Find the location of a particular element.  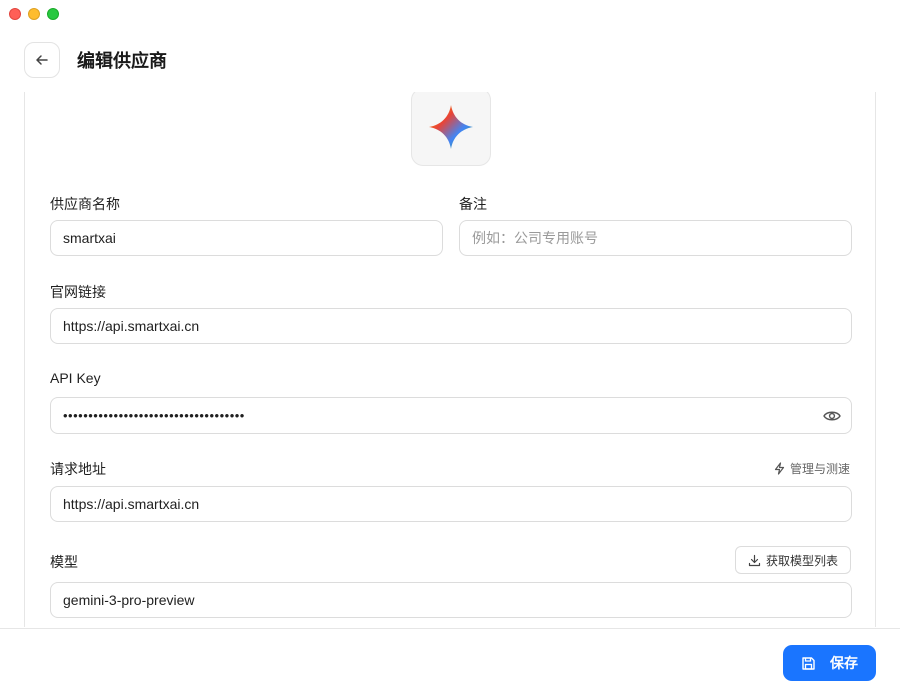

gemini-sparkle-icon is located at coordinates (451, 127).